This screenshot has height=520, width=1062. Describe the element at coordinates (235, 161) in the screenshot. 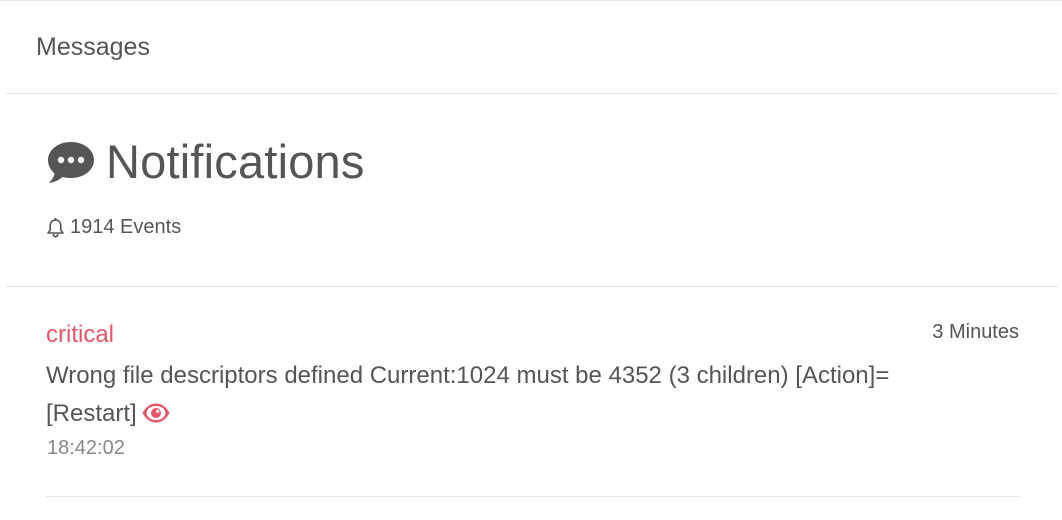

I see `notifications-title: Notifications` at that location.